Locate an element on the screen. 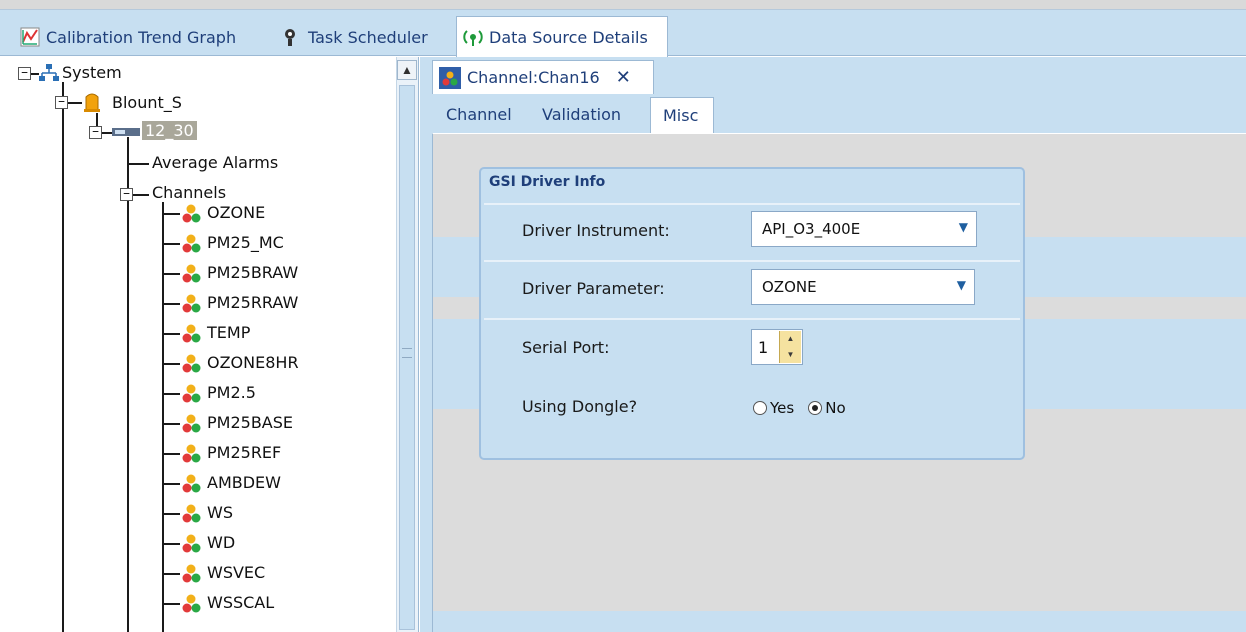  spin-up-icon: ▲ is located at coordinates (790, 339).